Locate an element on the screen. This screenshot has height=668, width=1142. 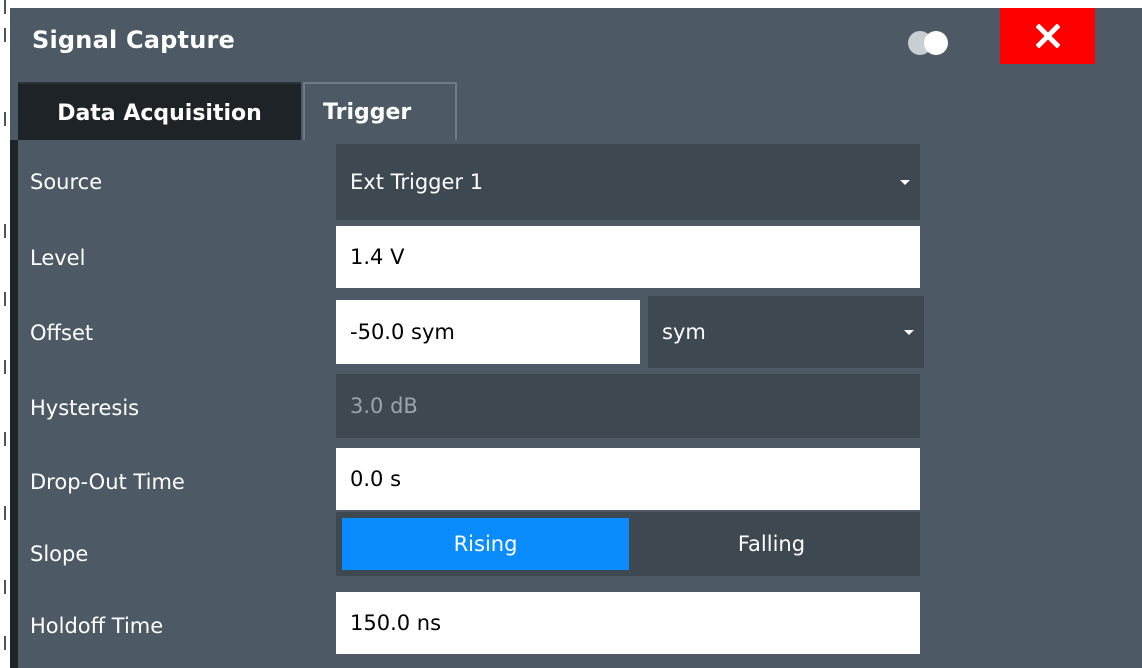
title-bar: Signal Capture is located at coordinates (576, 41).